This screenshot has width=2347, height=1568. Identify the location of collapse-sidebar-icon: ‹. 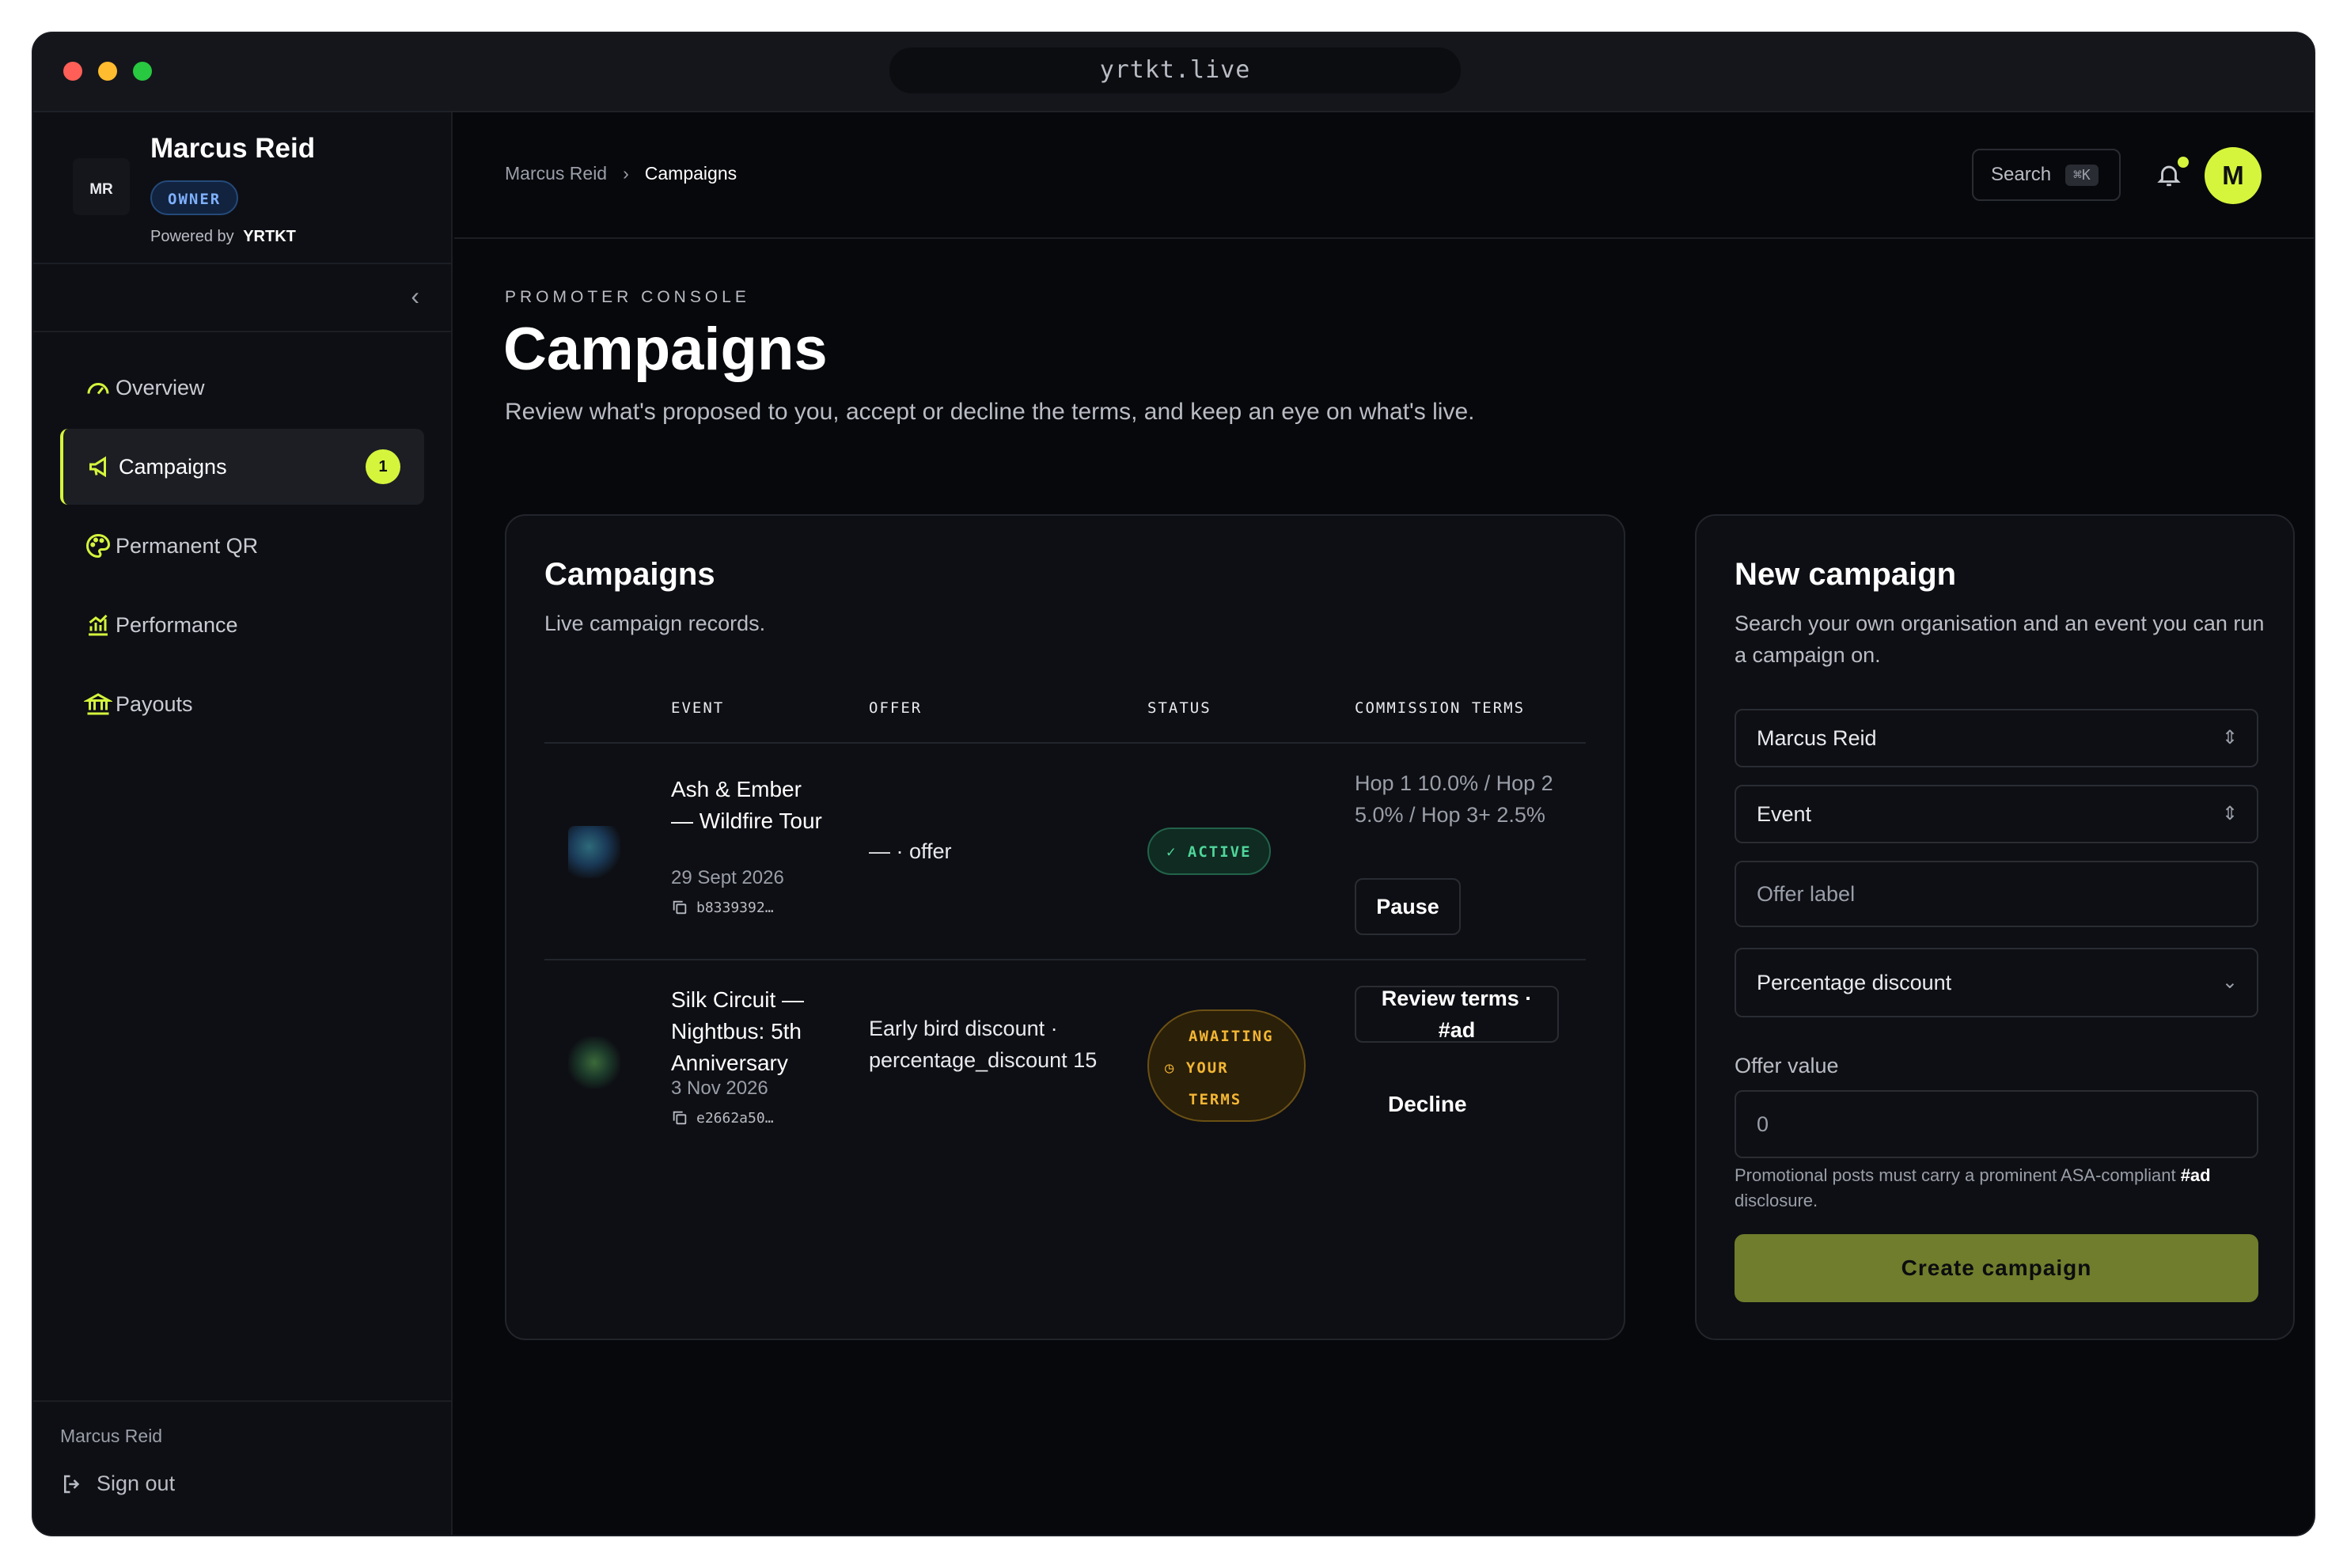
(415, 296).